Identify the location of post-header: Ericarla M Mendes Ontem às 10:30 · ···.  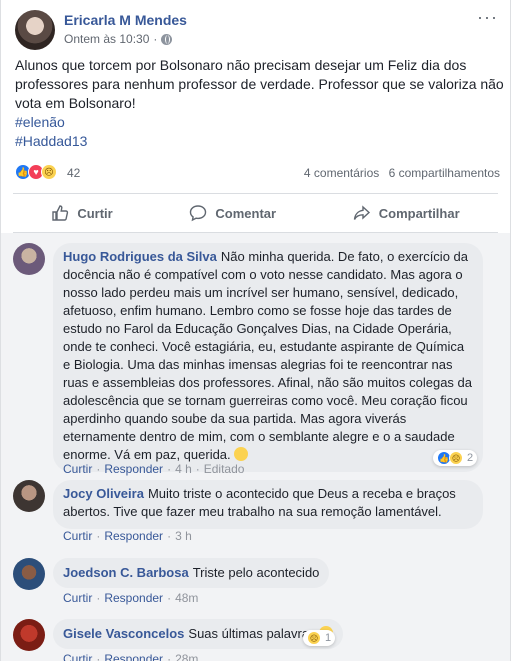
(257, 30).